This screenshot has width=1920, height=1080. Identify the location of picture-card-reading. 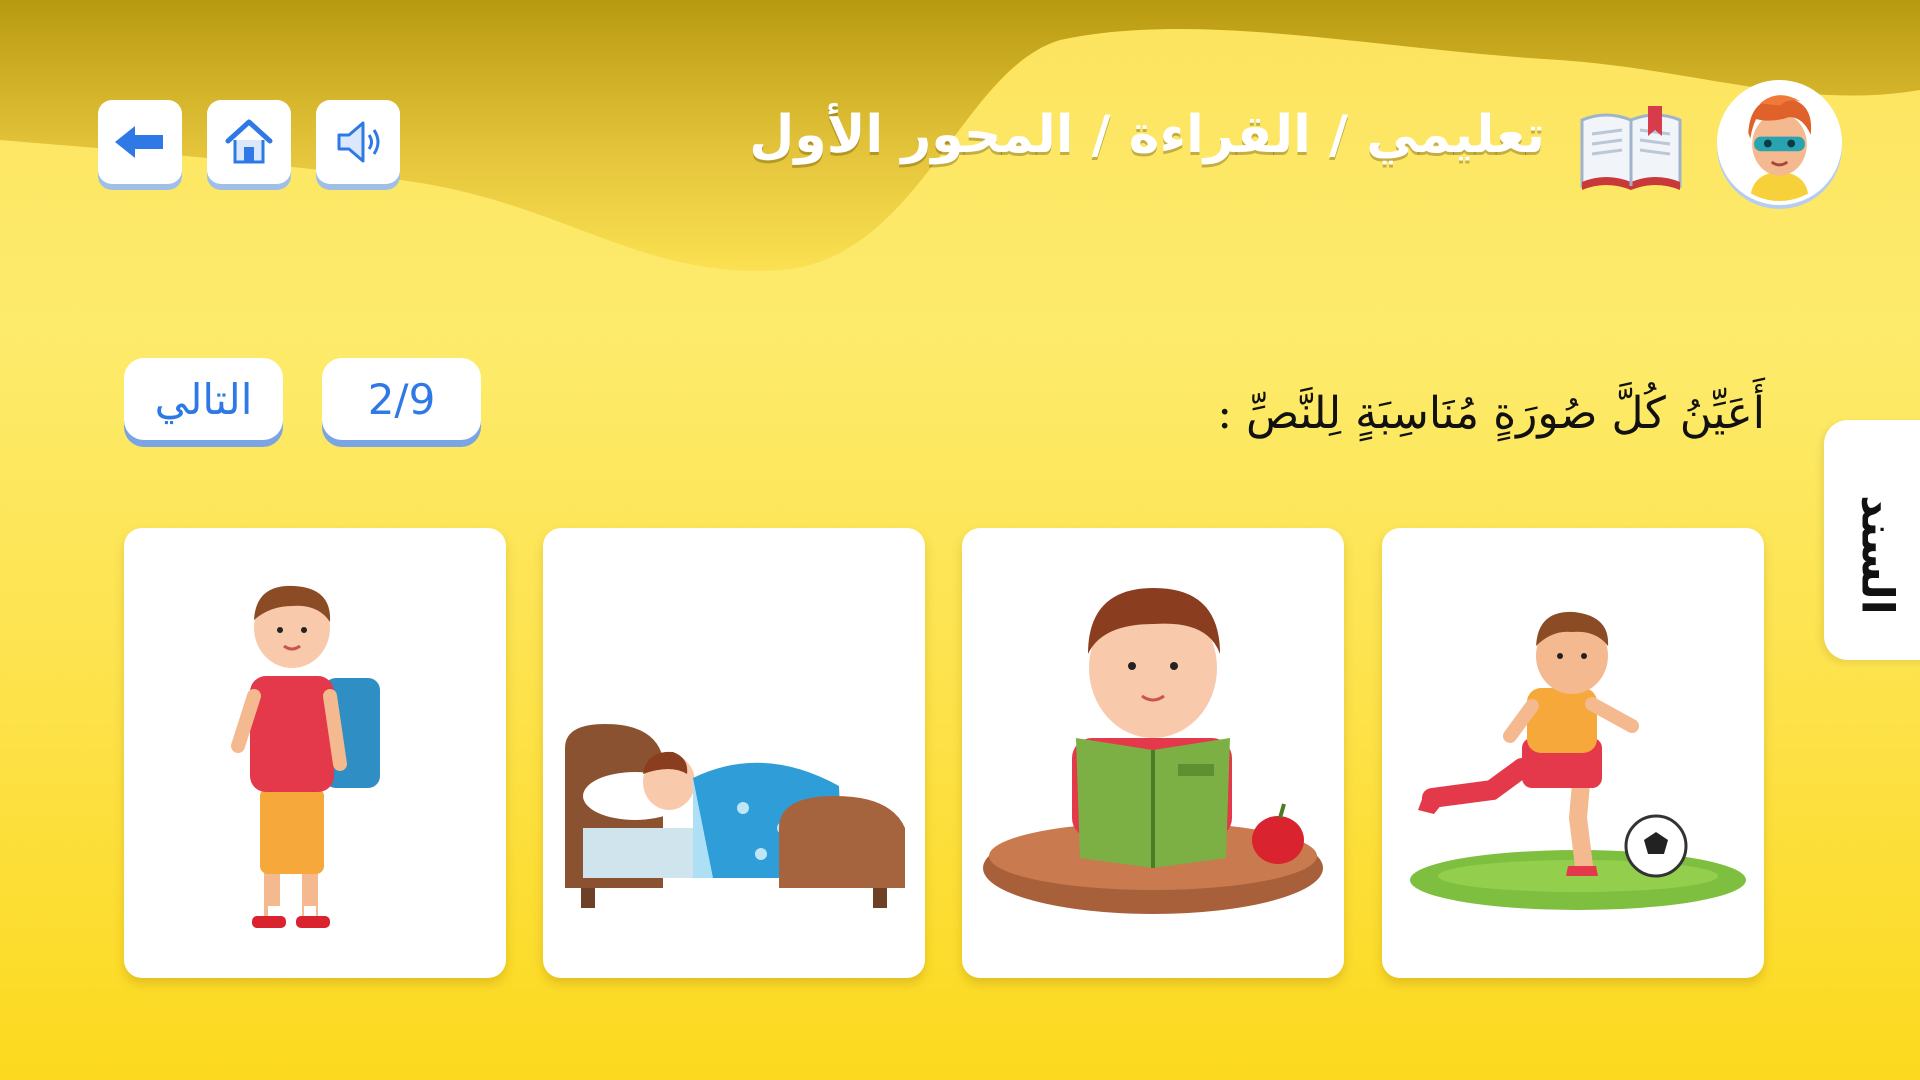
(1153, 753).